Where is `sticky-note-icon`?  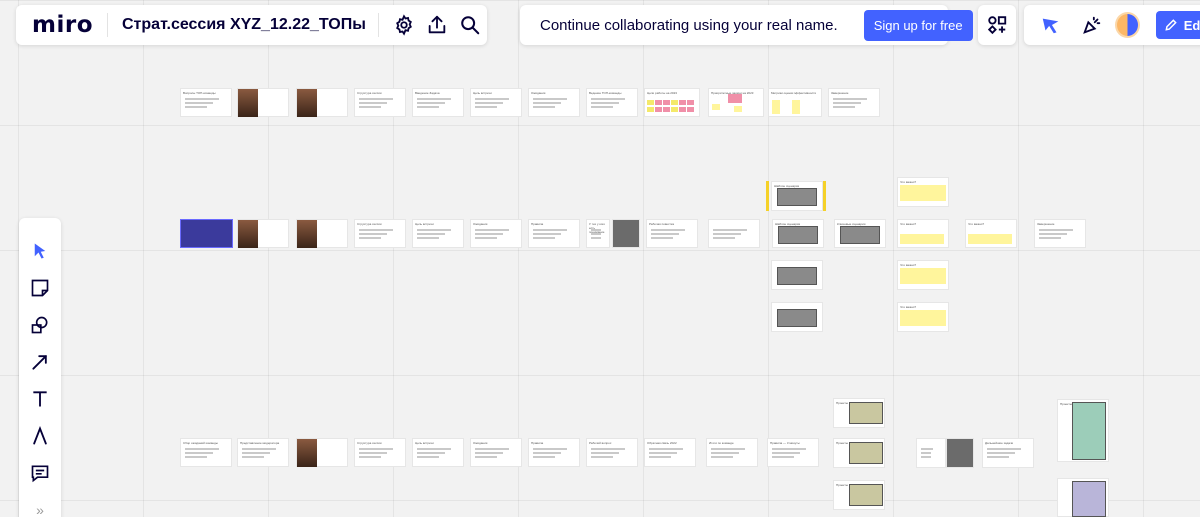 sticky-note-icon is located at coordinates (40, 287).